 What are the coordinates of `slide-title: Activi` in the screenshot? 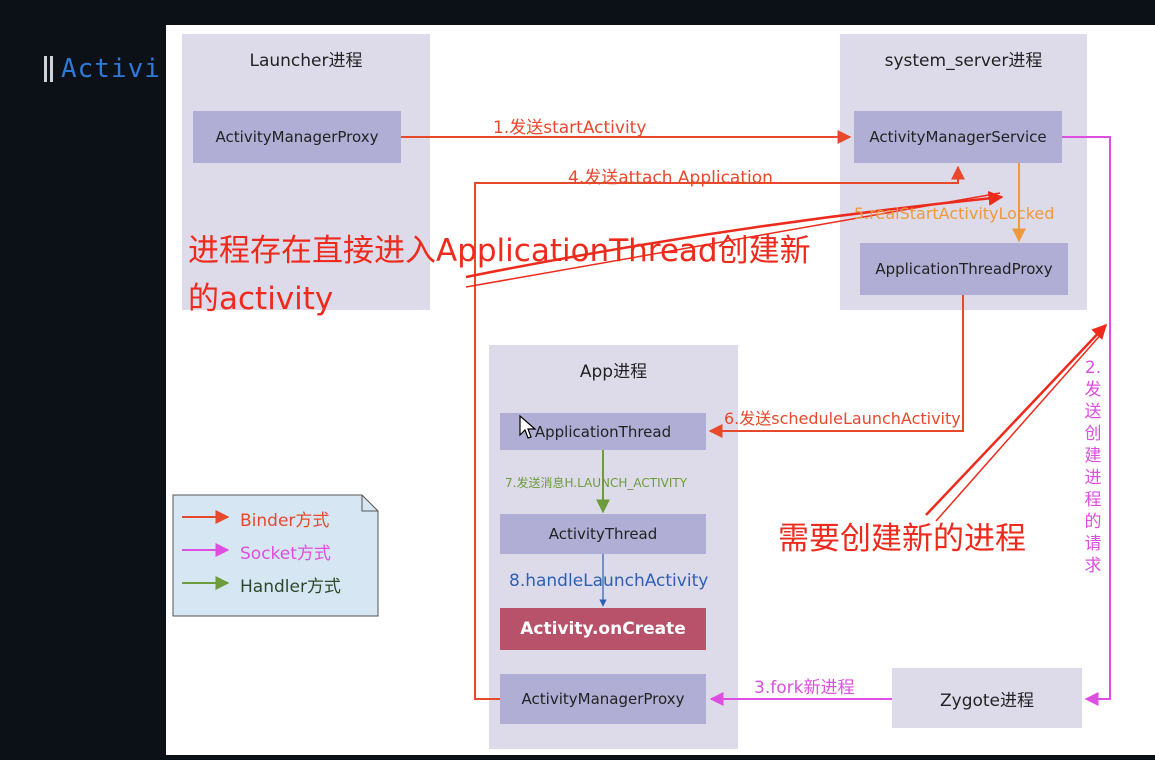 It's located at (102, 69).